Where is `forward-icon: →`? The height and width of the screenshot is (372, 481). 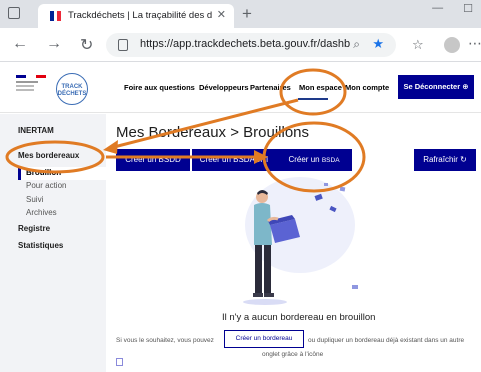
forward-icon: → is located at coordinates (54, 44).